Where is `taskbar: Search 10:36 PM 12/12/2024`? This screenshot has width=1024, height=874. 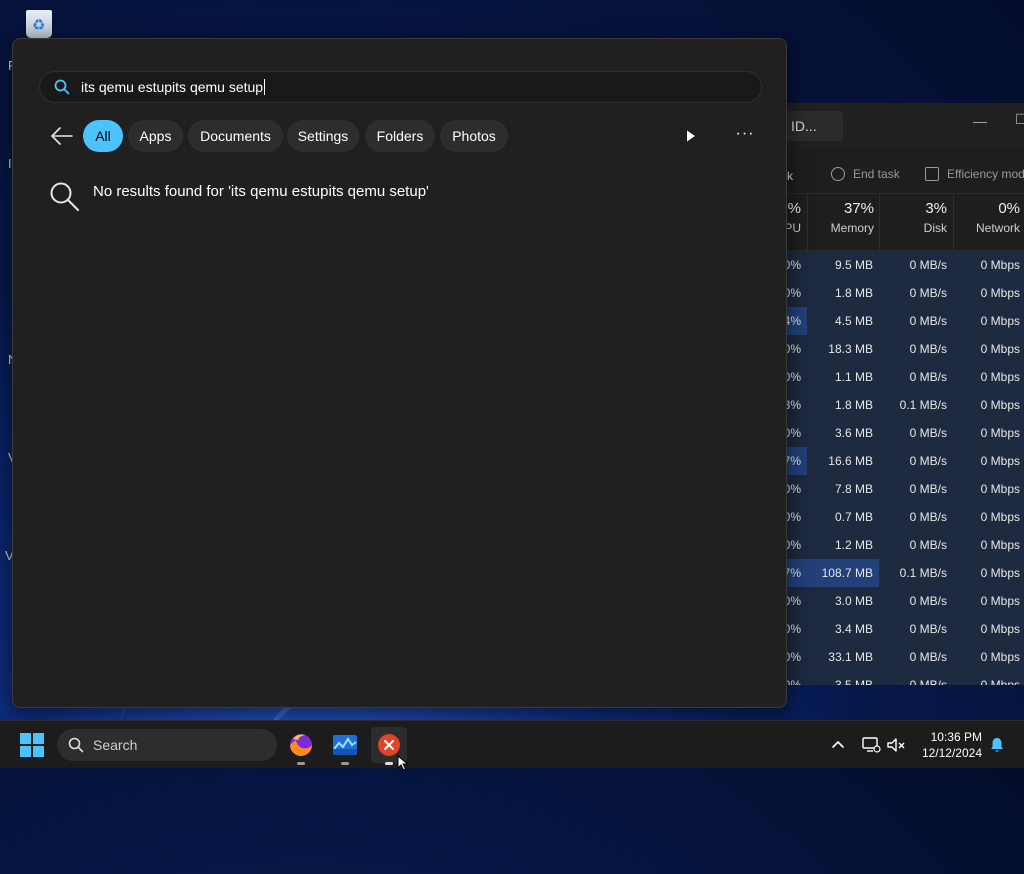 taskbar: Search 10:36 PM 12/12/2024 is located at coordinates (512, 745).